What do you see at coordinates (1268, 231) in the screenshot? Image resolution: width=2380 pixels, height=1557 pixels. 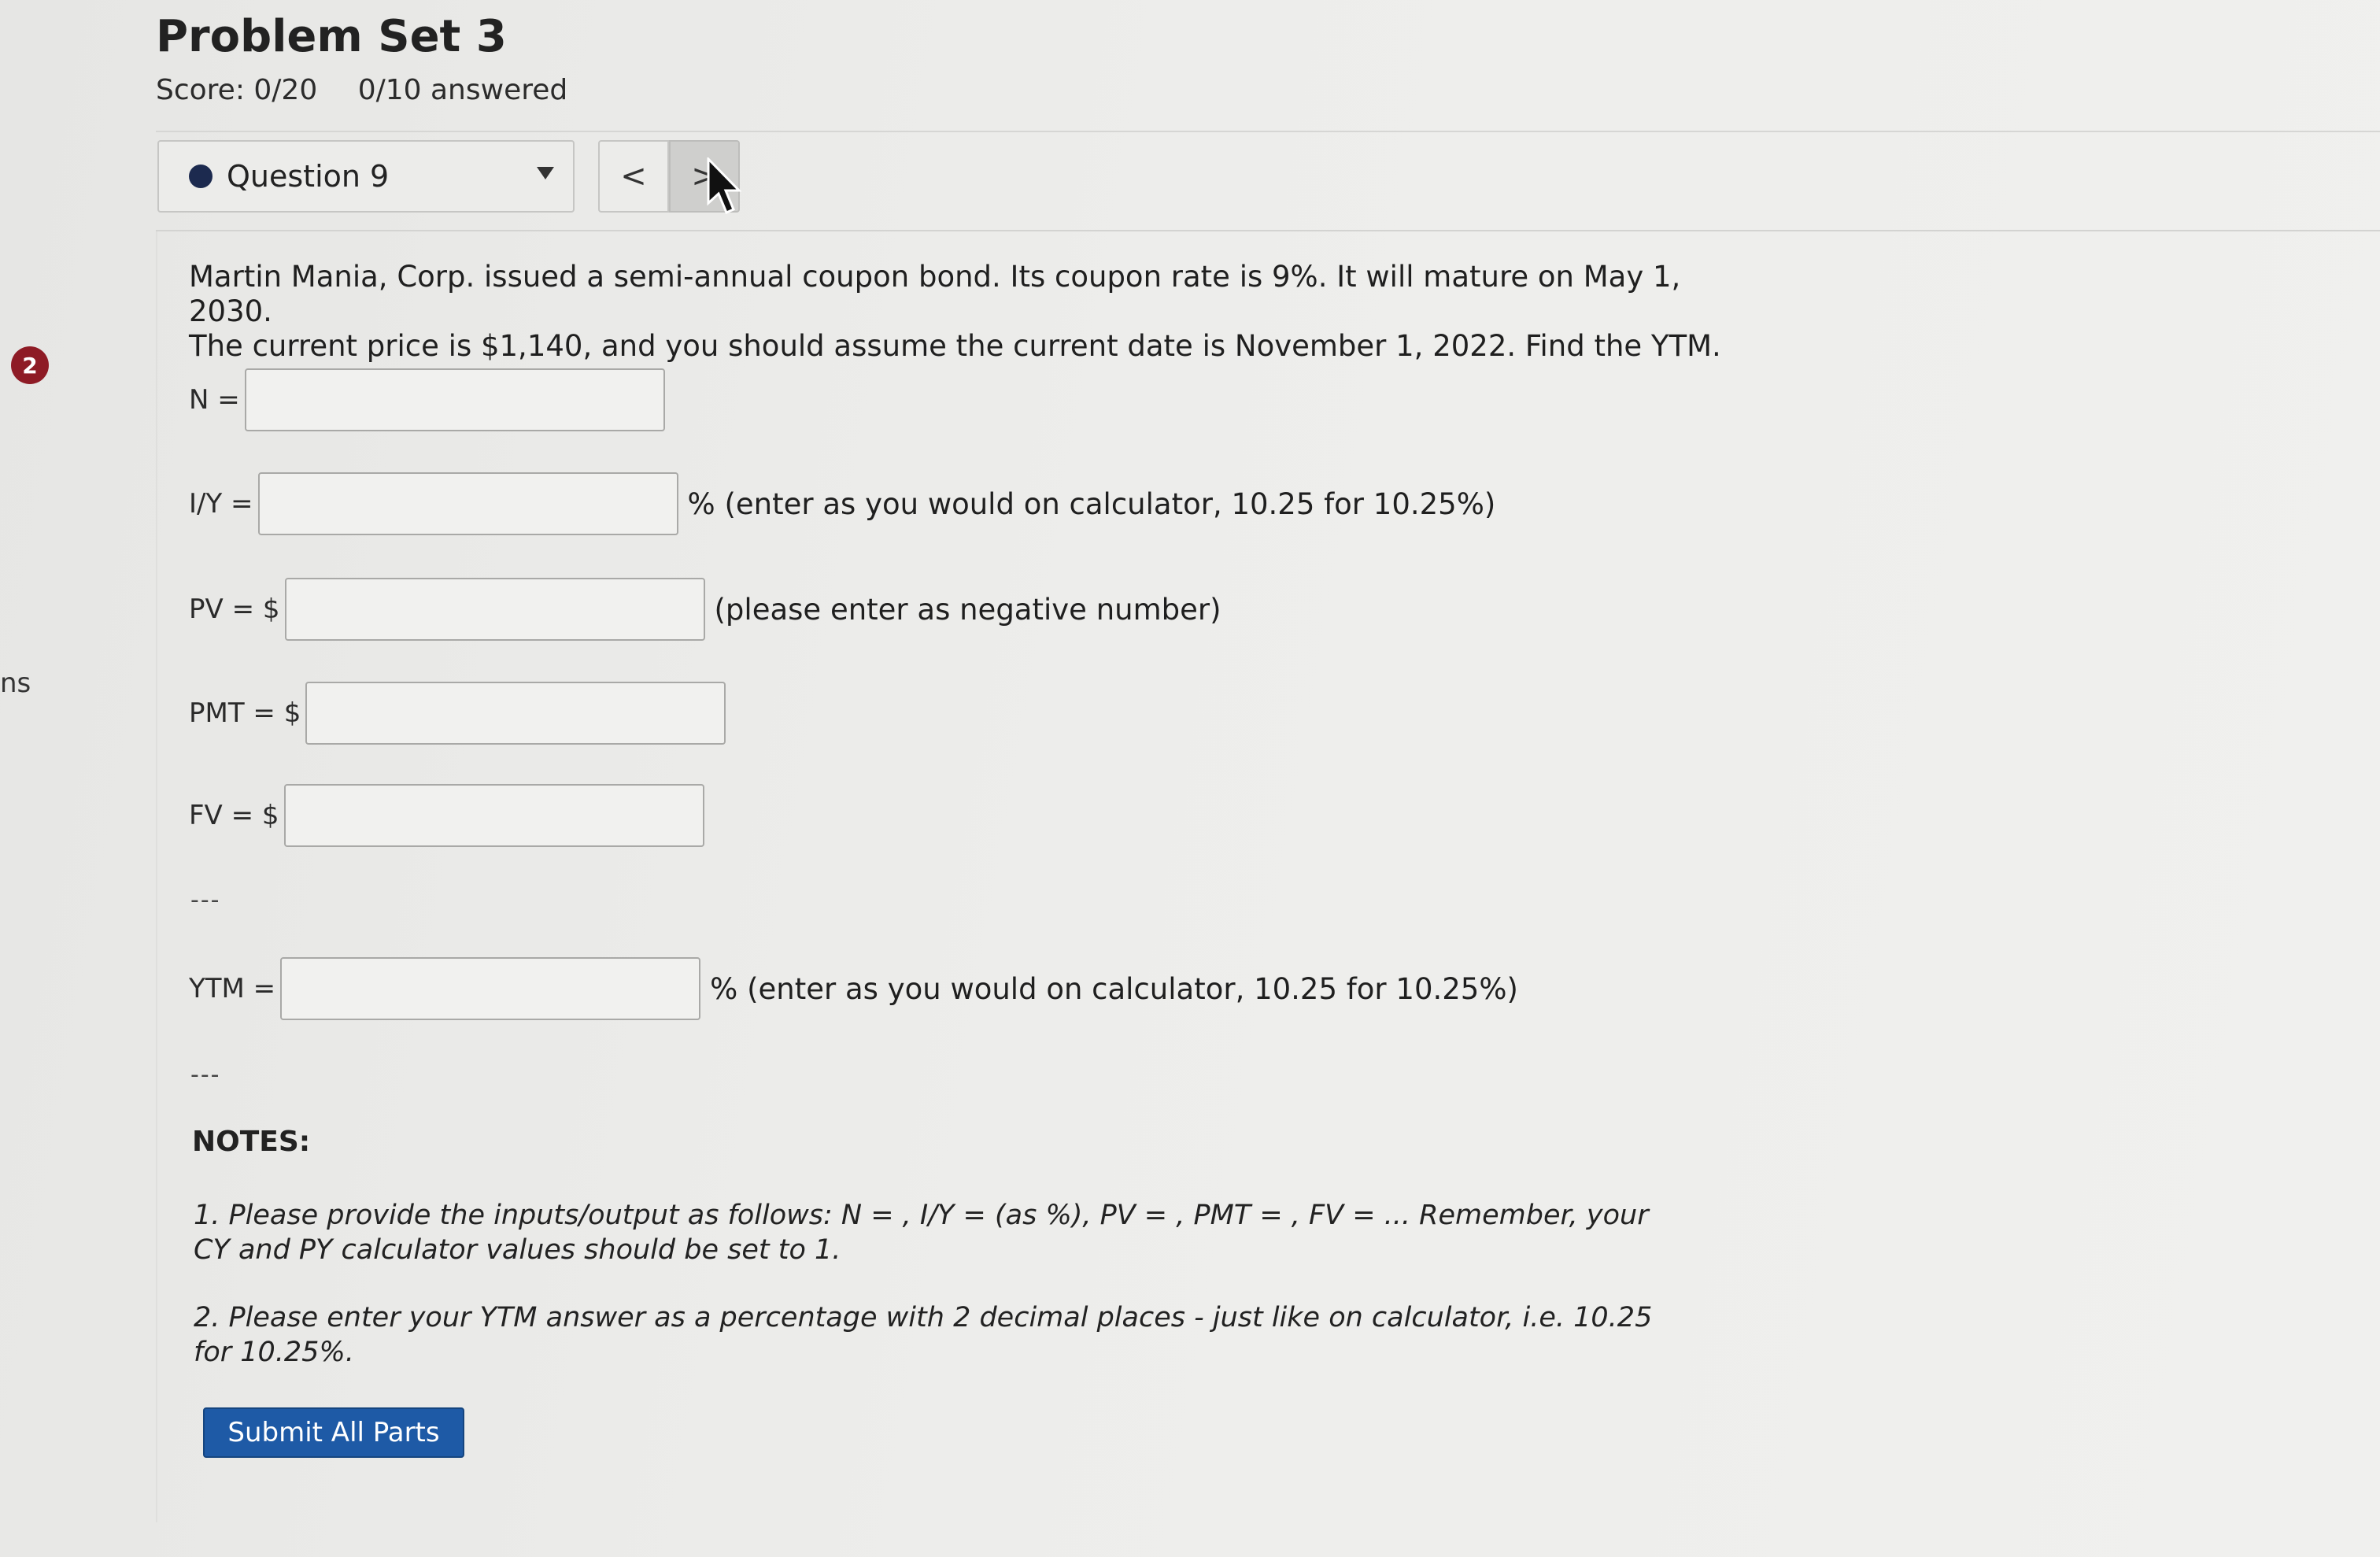 I see `content-divider` at bounding box center [1268, 231].